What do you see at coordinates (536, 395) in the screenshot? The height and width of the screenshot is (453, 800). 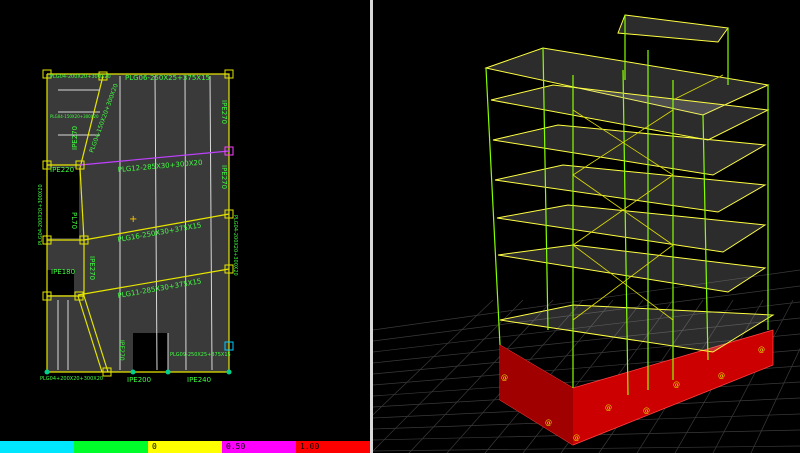 I see `base-block-front` at bounding box center [536, 395].